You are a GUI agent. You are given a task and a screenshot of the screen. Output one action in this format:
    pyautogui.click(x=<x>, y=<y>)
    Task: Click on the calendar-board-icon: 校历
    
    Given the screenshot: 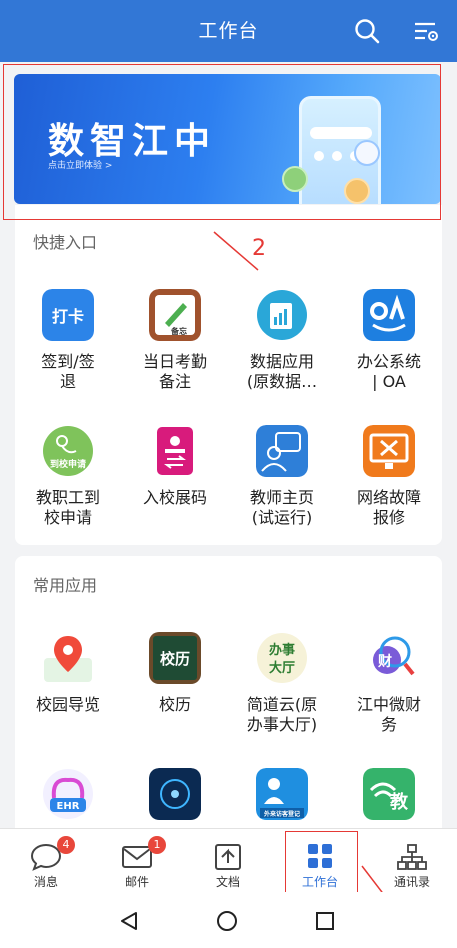 What is the action you would take?
    pyautogui.click(x=175, y=658)
    